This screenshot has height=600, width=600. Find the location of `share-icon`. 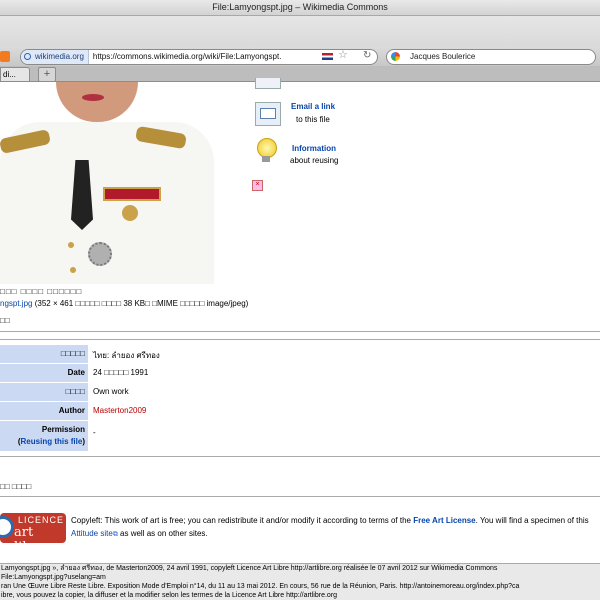

share-icon is located at coordinates (268, 83).